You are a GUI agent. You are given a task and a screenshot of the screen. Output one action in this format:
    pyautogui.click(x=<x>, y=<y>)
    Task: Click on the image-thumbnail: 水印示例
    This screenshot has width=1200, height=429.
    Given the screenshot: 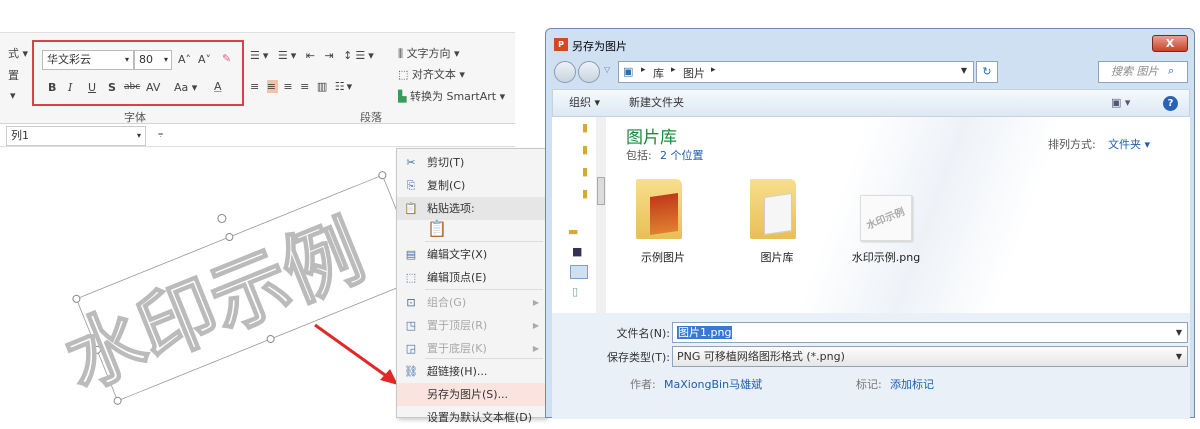 What is the action you would take?
    pyautogui.click(x=886, y=218)
    